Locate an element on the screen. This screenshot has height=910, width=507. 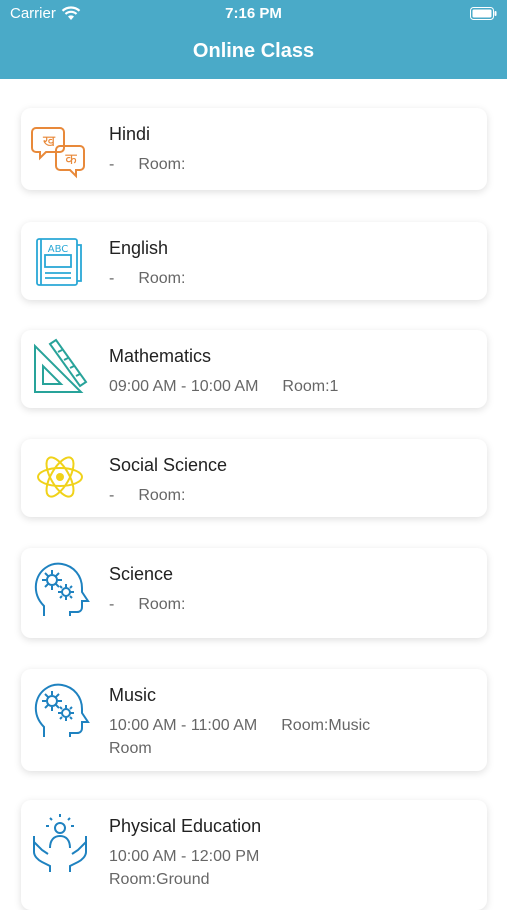
class-card-music: Music 10:00 AM - 11:00 AM Room:Music Room is located at coordinates (254, 720).